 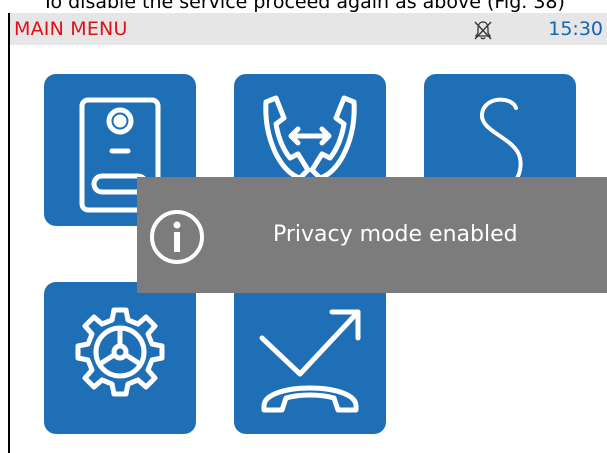 I want to click on ringer-muted-icon, so click(x=483, y=30).